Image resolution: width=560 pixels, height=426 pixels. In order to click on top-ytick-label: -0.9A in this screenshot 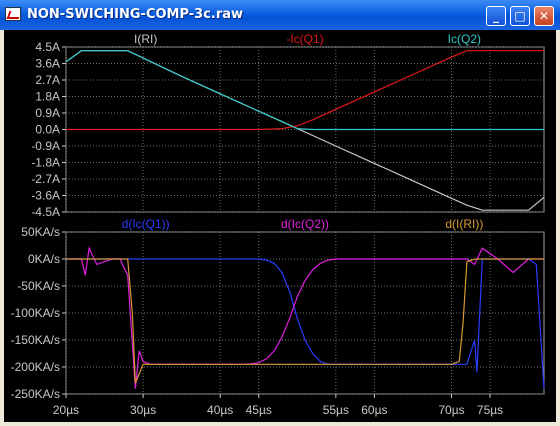, I will do `click(45, 146)`.